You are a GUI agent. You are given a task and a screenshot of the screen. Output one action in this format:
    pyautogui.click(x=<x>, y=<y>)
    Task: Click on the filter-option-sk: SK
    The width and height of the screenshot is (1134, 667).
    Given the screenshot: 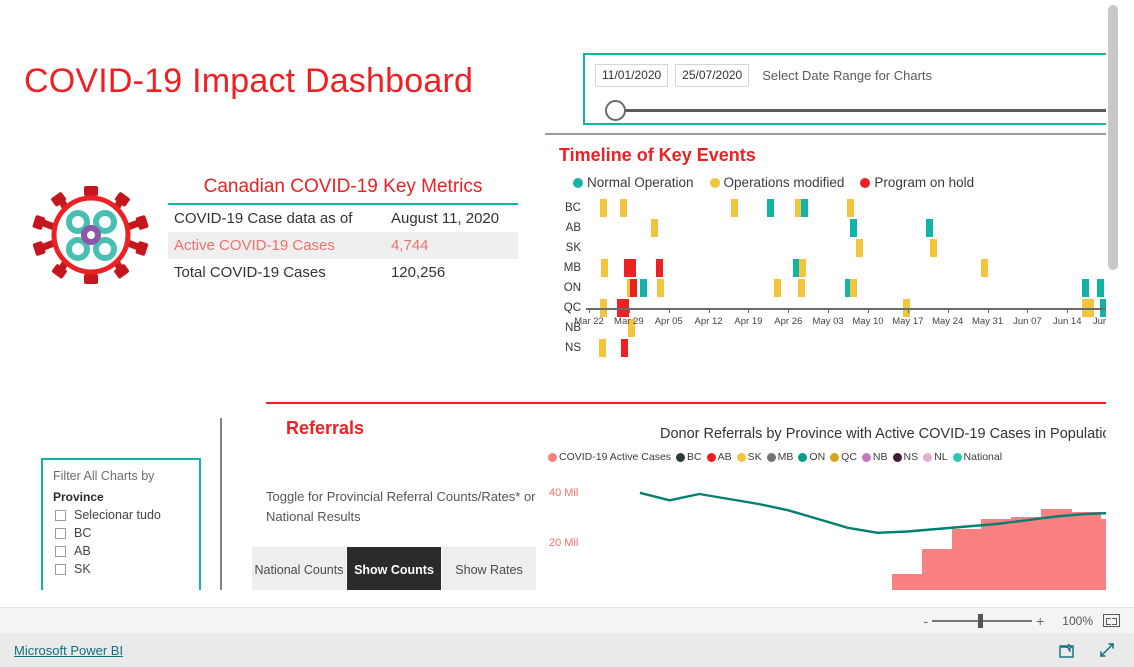 What is the action you would take?
    pyautogui.click(x=121, y=569)
    